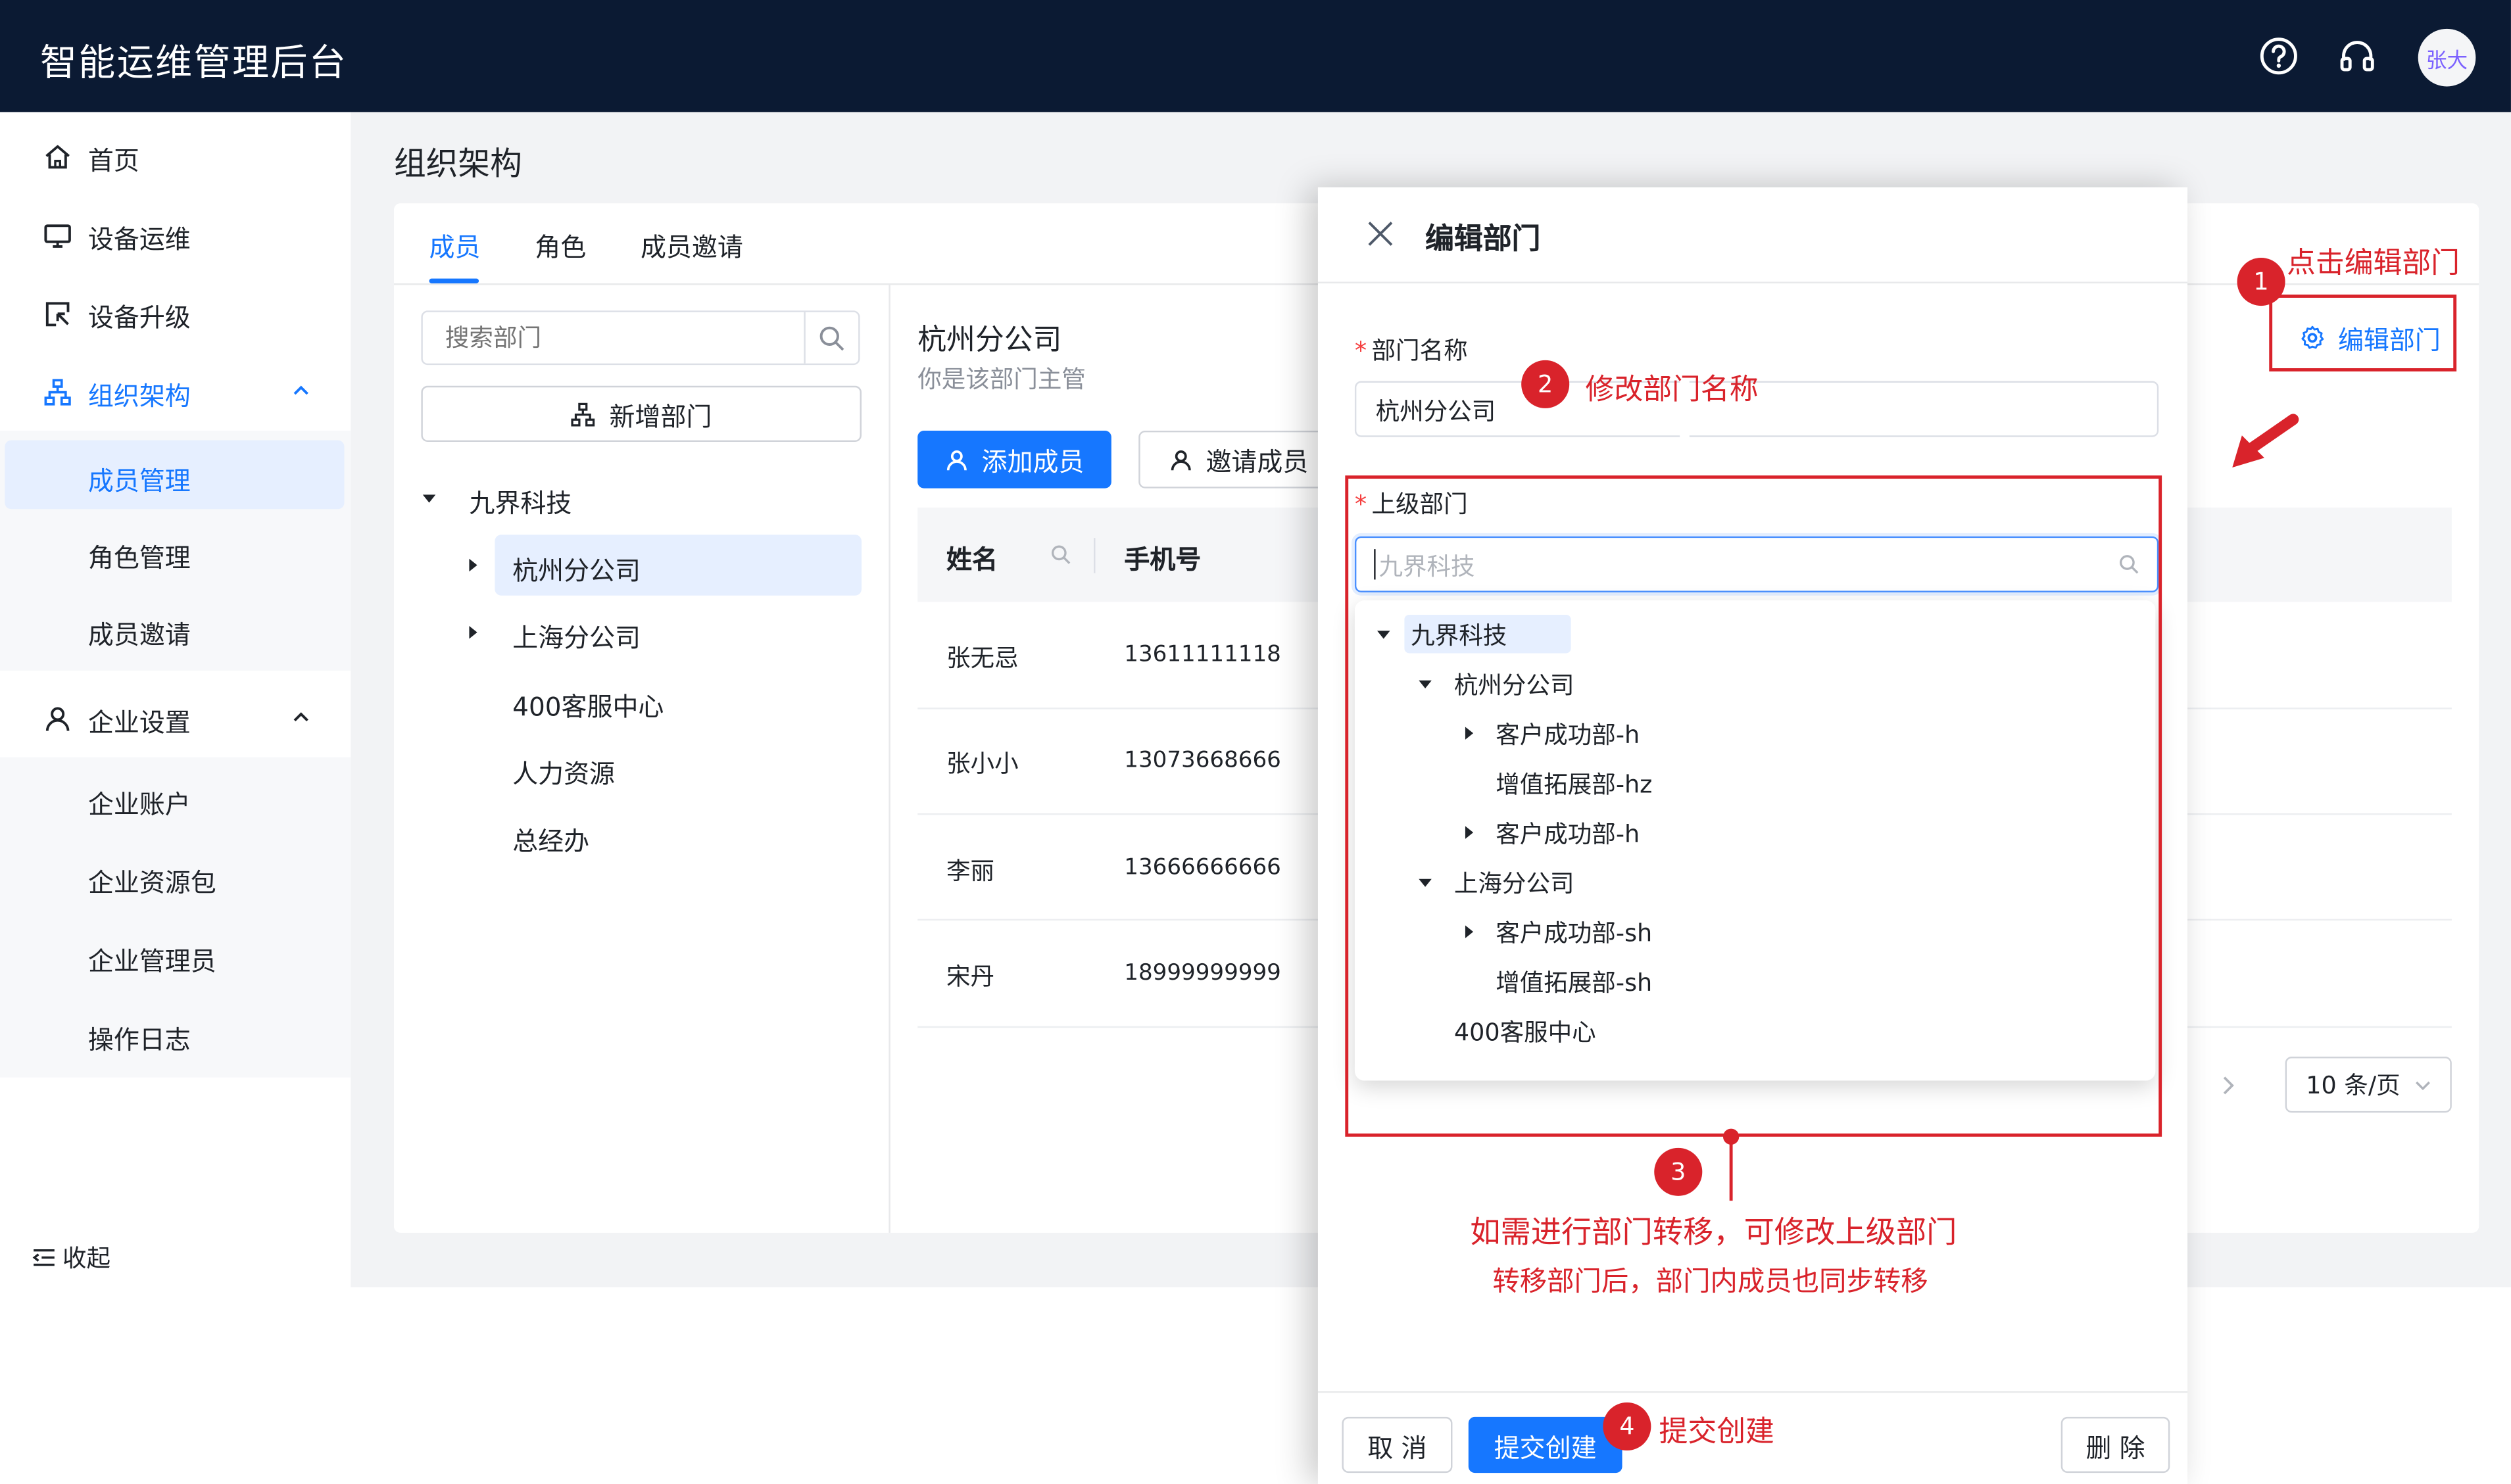  Describe the element at coordinates (1033, 461) in the screenshot. I see `add-member-label: 添加成员` at that location.